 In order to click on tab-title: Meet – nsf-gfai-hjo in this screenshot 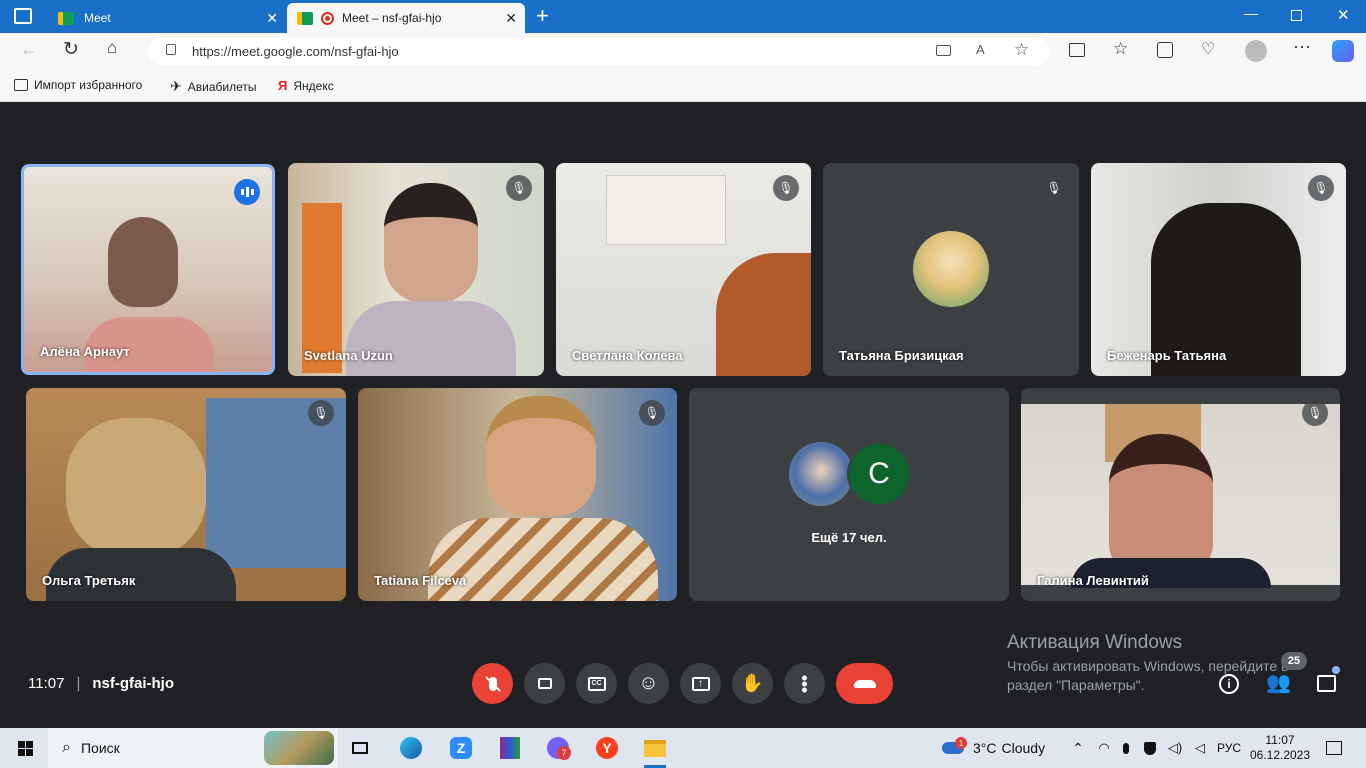, I will do `click(392, 18)`.